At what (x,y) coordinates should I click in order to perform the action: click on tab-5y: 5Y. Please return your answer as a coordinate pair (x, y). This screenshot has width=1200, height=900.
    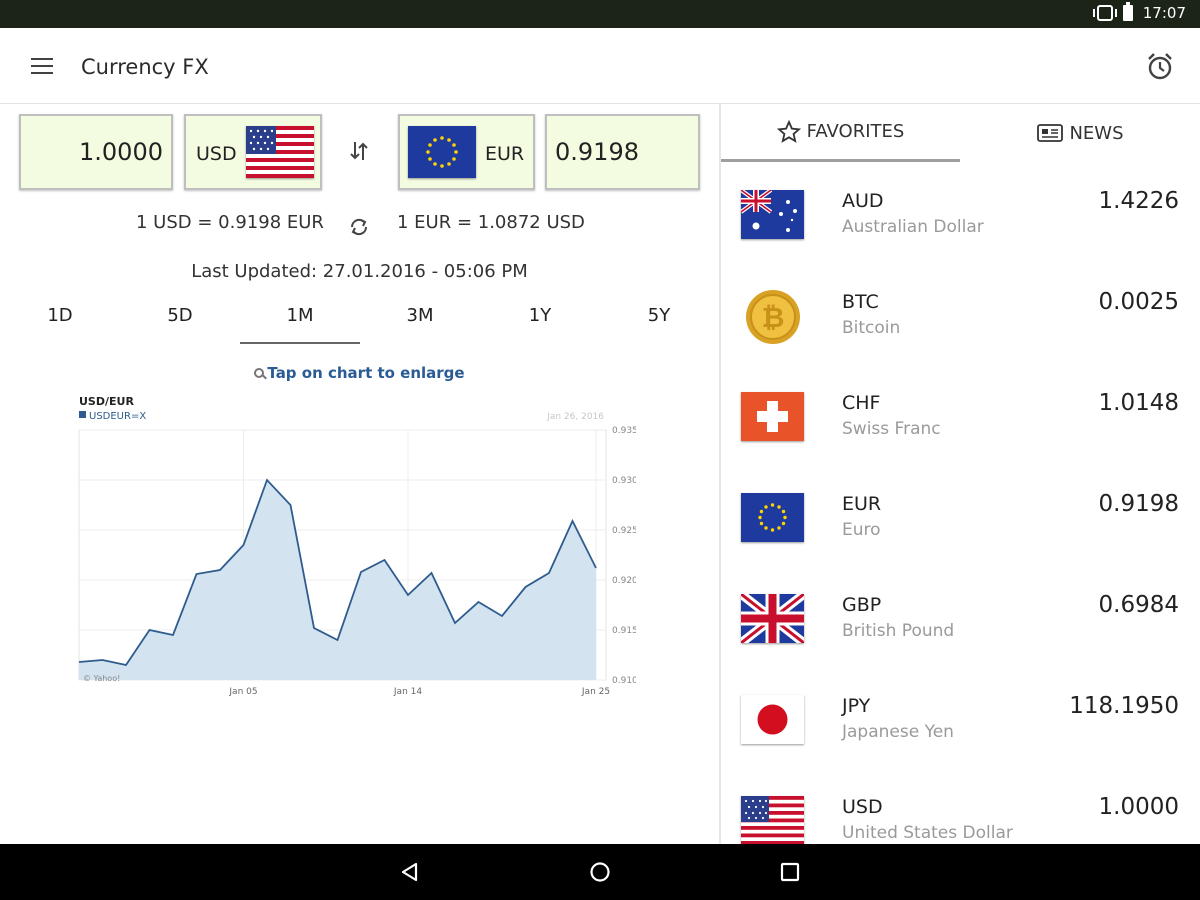
    Looking at the image, I should click on (659, 322).